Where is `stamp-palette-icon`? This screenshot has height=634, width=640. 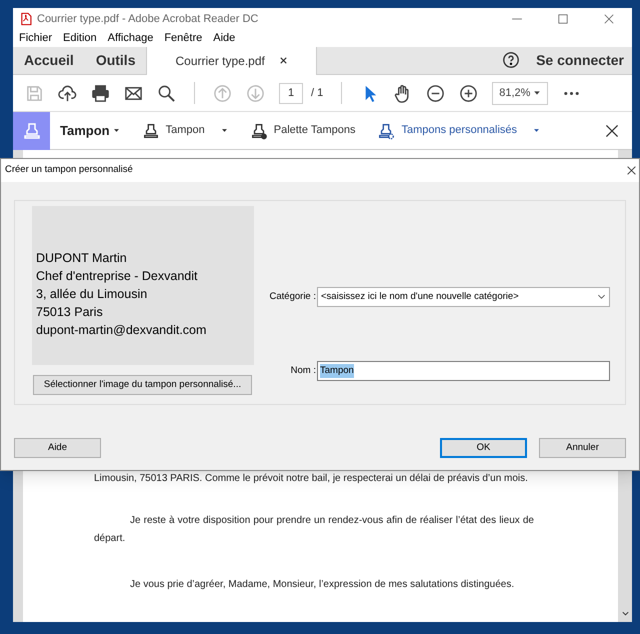
stamp-palette-icon is located at coordinates (259, 131).